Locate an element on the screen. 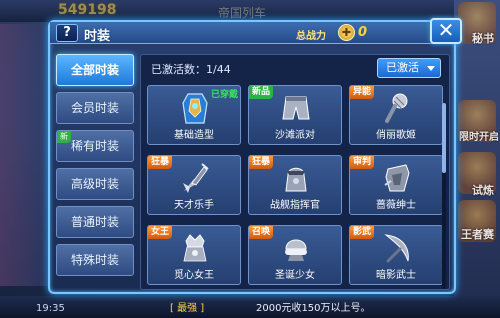 The height and width of the screenshot is (318, 500). fashion-name: 圣诞少女 is located at coordinates (295, 275).